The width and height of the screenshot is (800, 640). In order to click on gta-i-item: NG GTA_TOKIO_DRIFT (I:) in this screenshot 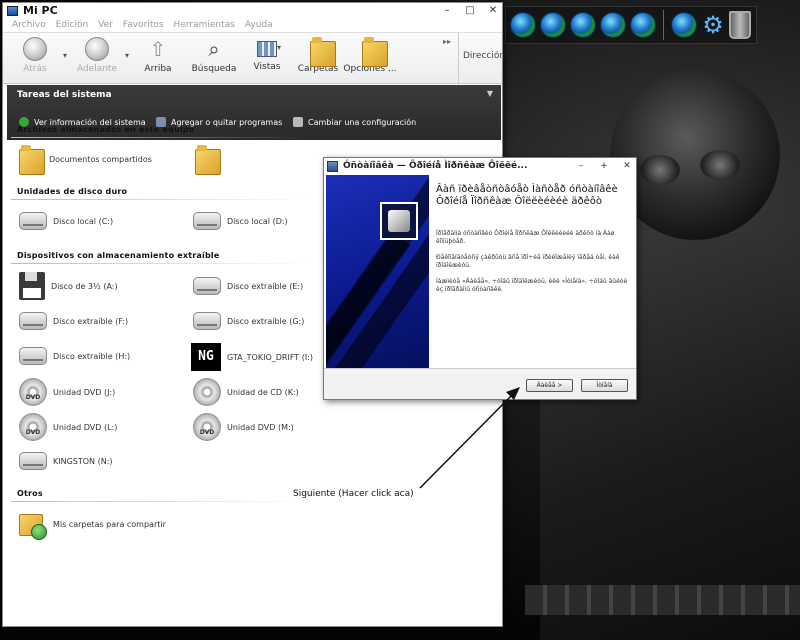, I will do `click(252, 357)`.